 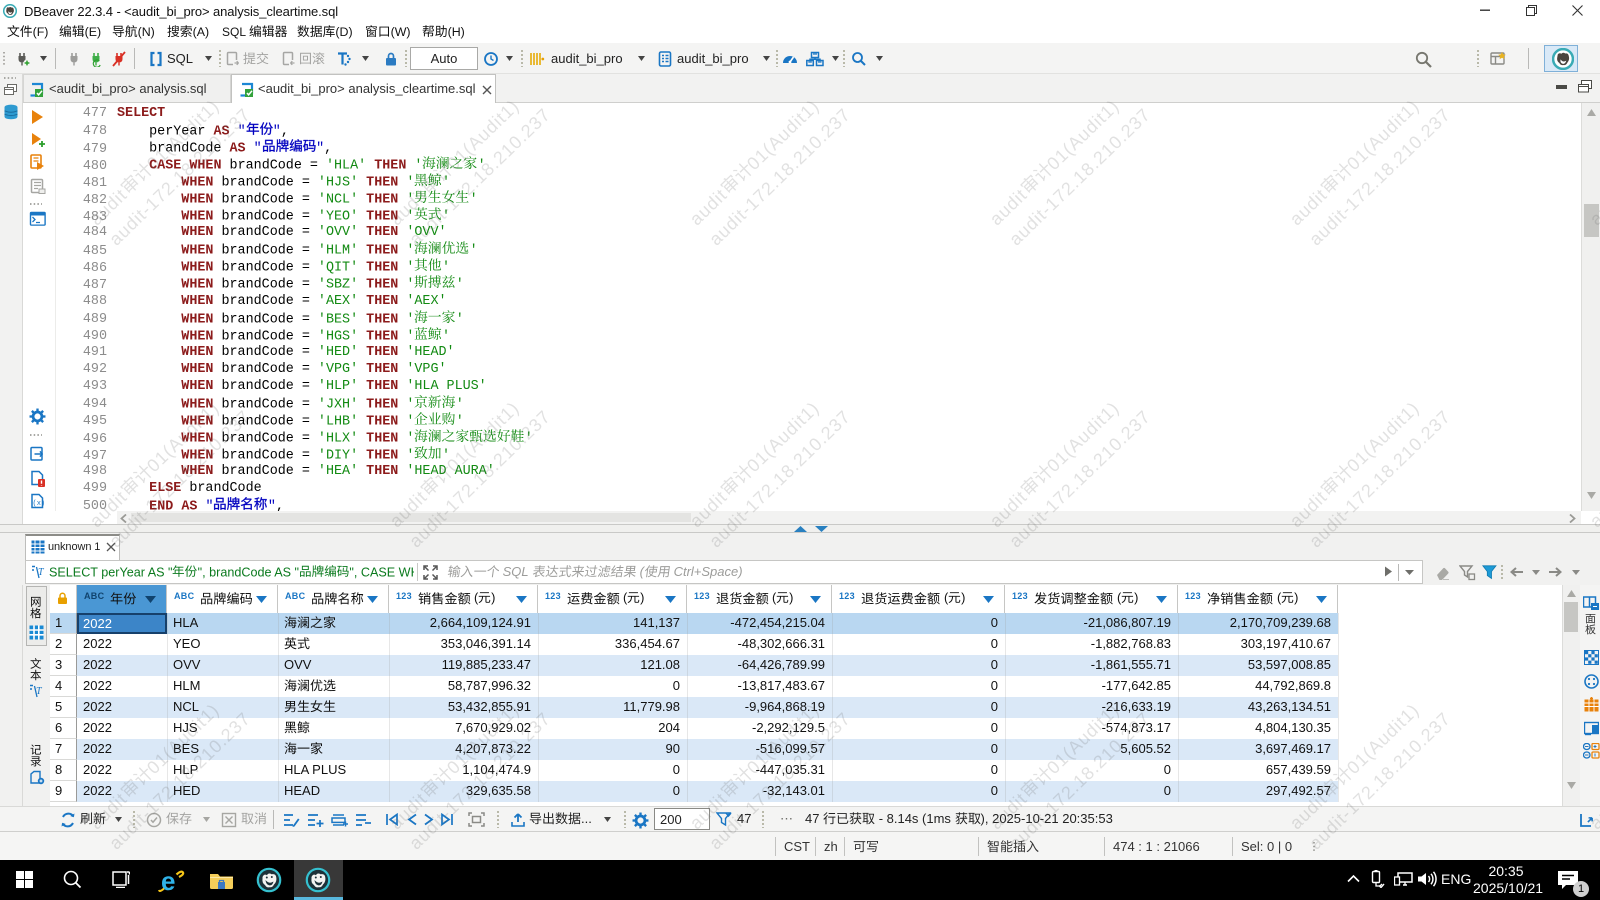 What do you see at coordinates (39, 504) in the screenshot?
I see `svg-text: (x)` at bounding box center [39, 504].